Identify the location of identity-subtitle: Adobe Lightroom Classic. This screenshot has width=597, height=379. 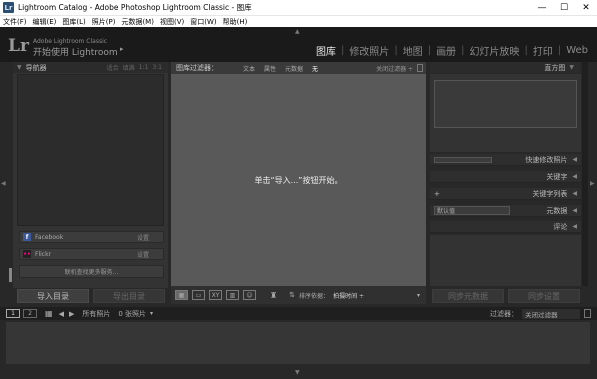
(70, 41).